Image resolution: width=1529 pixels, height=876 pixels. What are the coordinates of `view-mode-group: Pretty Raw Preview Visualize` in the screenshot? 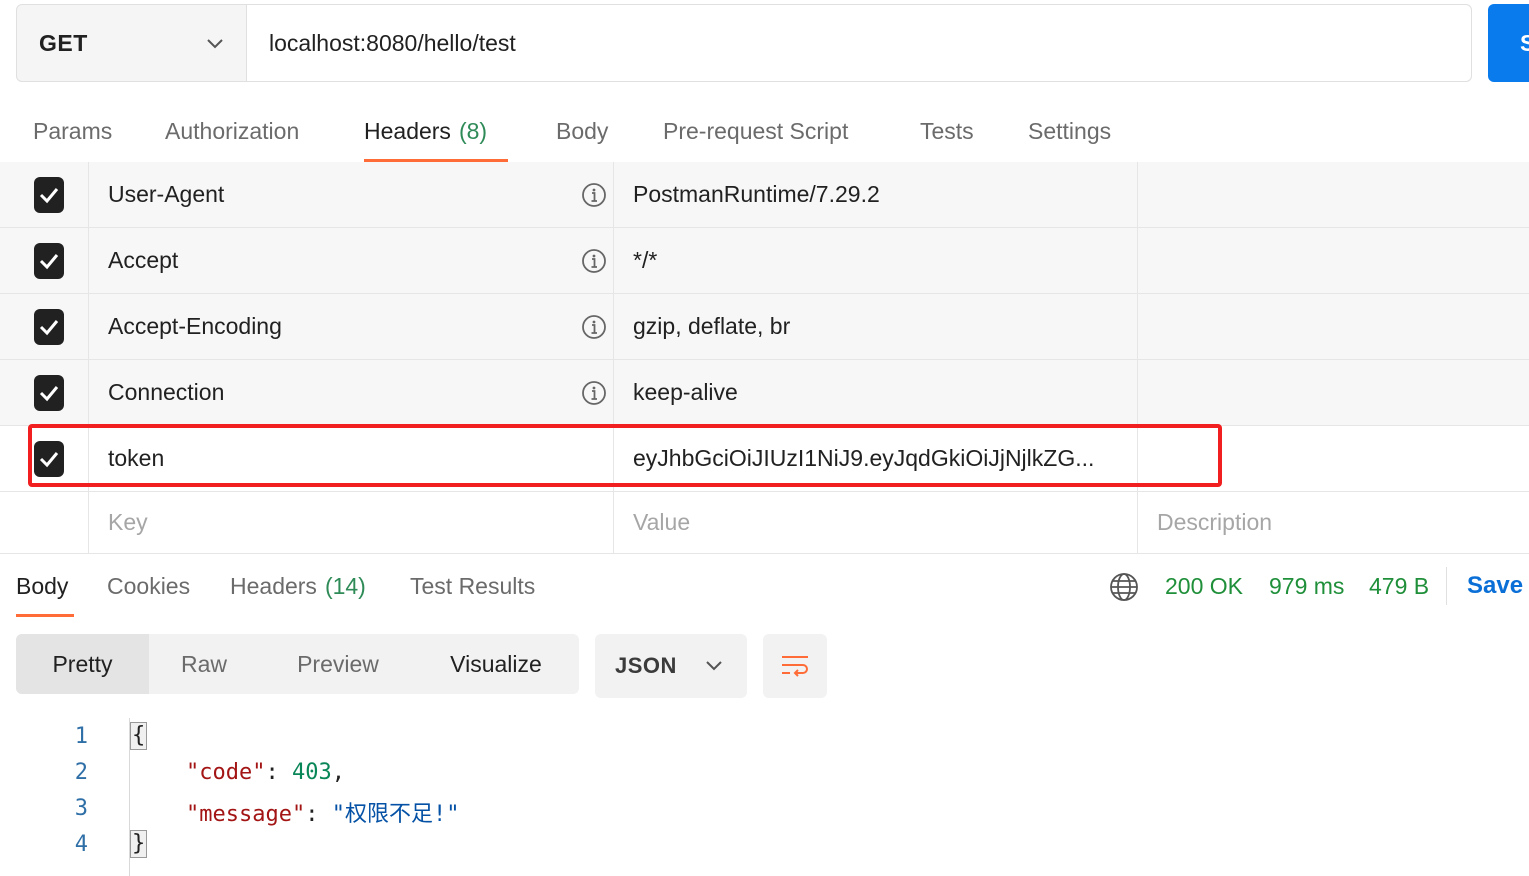 It's located at (297, 664).